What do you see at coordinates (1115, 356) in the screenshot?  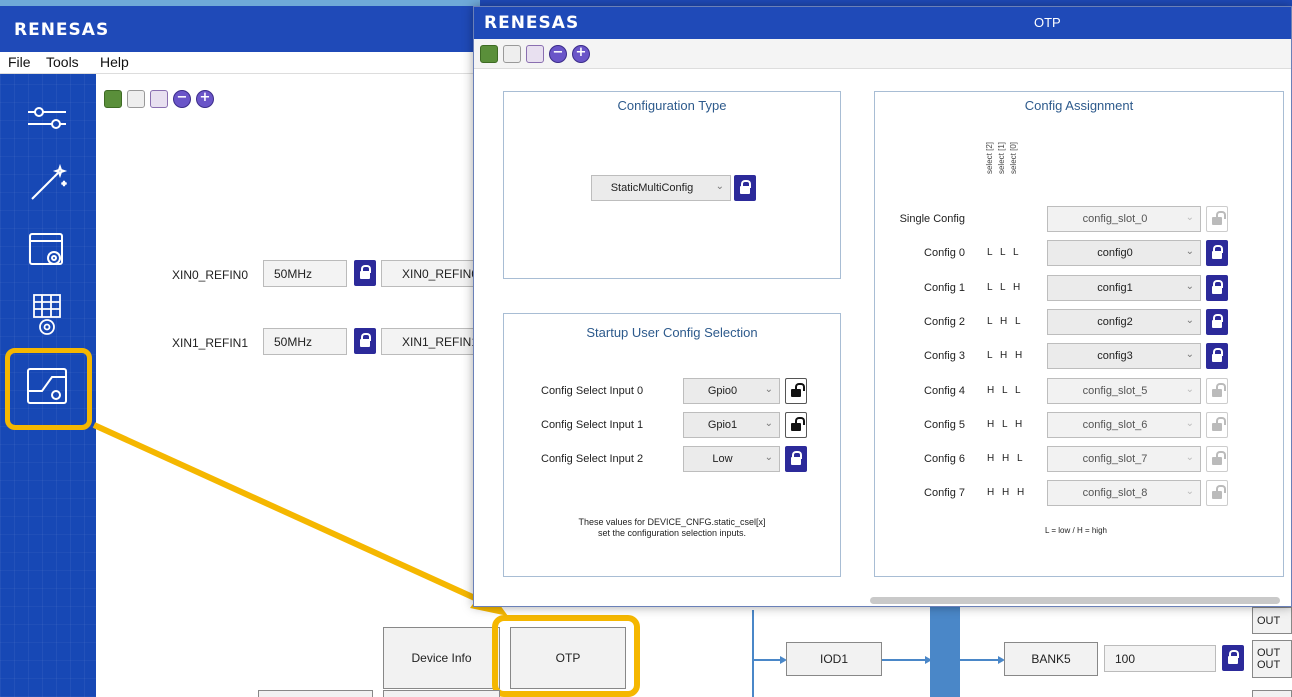 I see `dropdown-value: config3` at bounding box center [1115, 356].